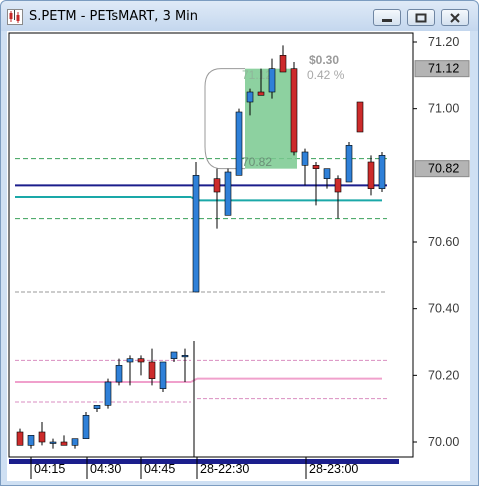 This screenshot has width=479, height=486. I want to click on price-scale: 71.20 71.00 70.60 70.40 70.20 70.00 71.12 70.82, so click(441, 242).